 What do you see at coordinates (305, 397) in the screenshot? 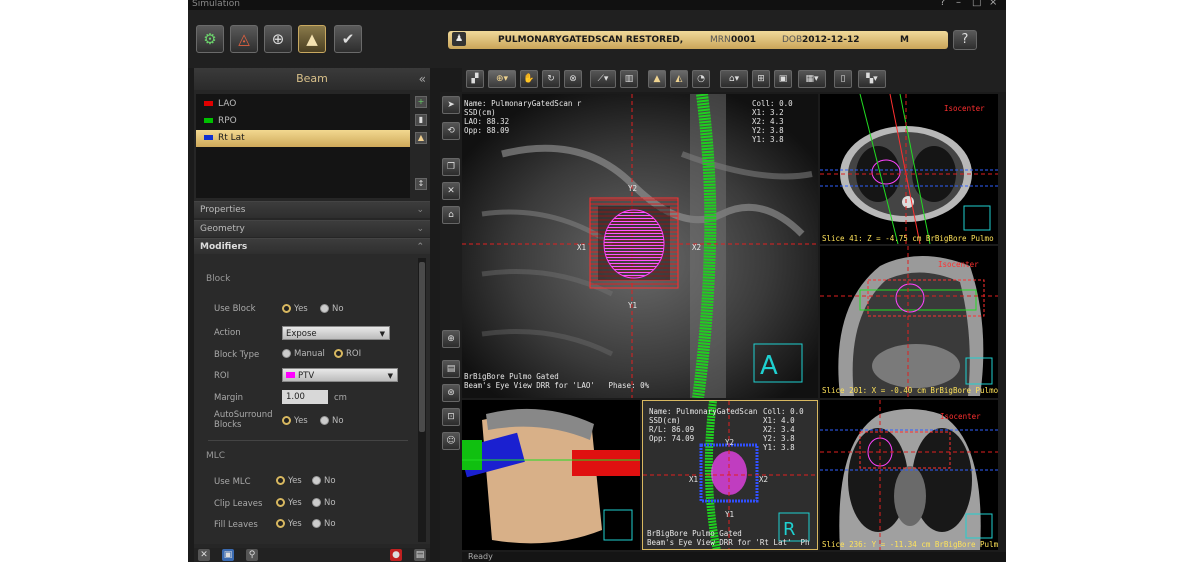
I see `margin-input: 1.00` at bounding box center [305, 397].